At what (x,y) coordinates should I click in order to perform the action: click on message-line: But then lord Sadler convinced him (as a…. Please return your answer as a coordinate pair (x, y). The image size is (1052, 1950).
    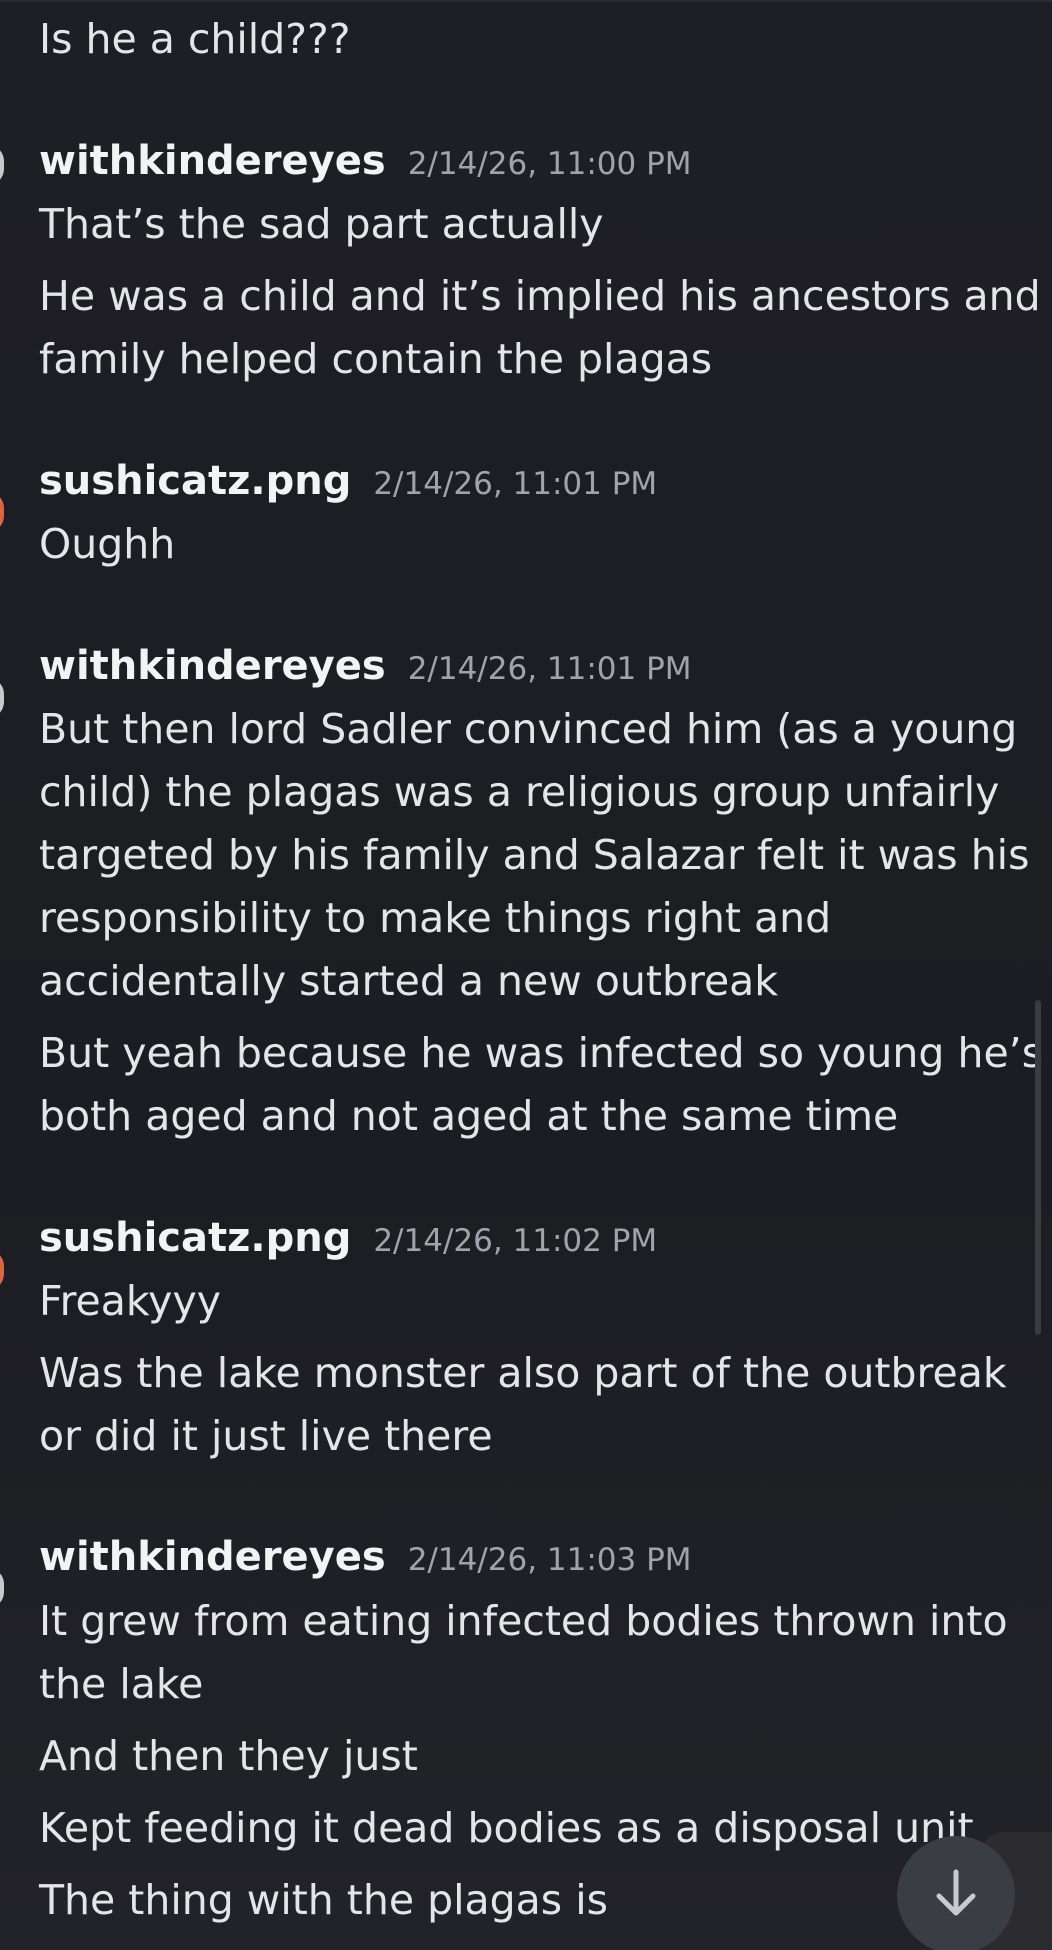
    Looking at the image, I should click on (528, 729).